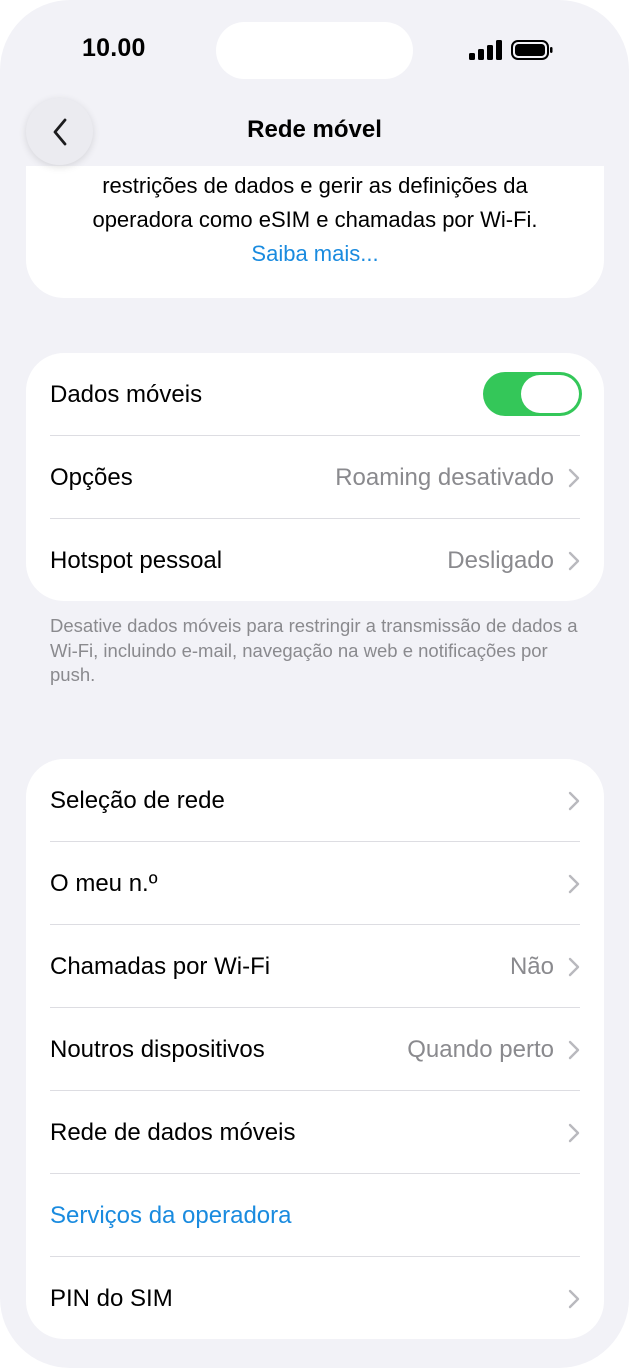  I want to click on options-value: Roaming desativado, so click(444, 477).